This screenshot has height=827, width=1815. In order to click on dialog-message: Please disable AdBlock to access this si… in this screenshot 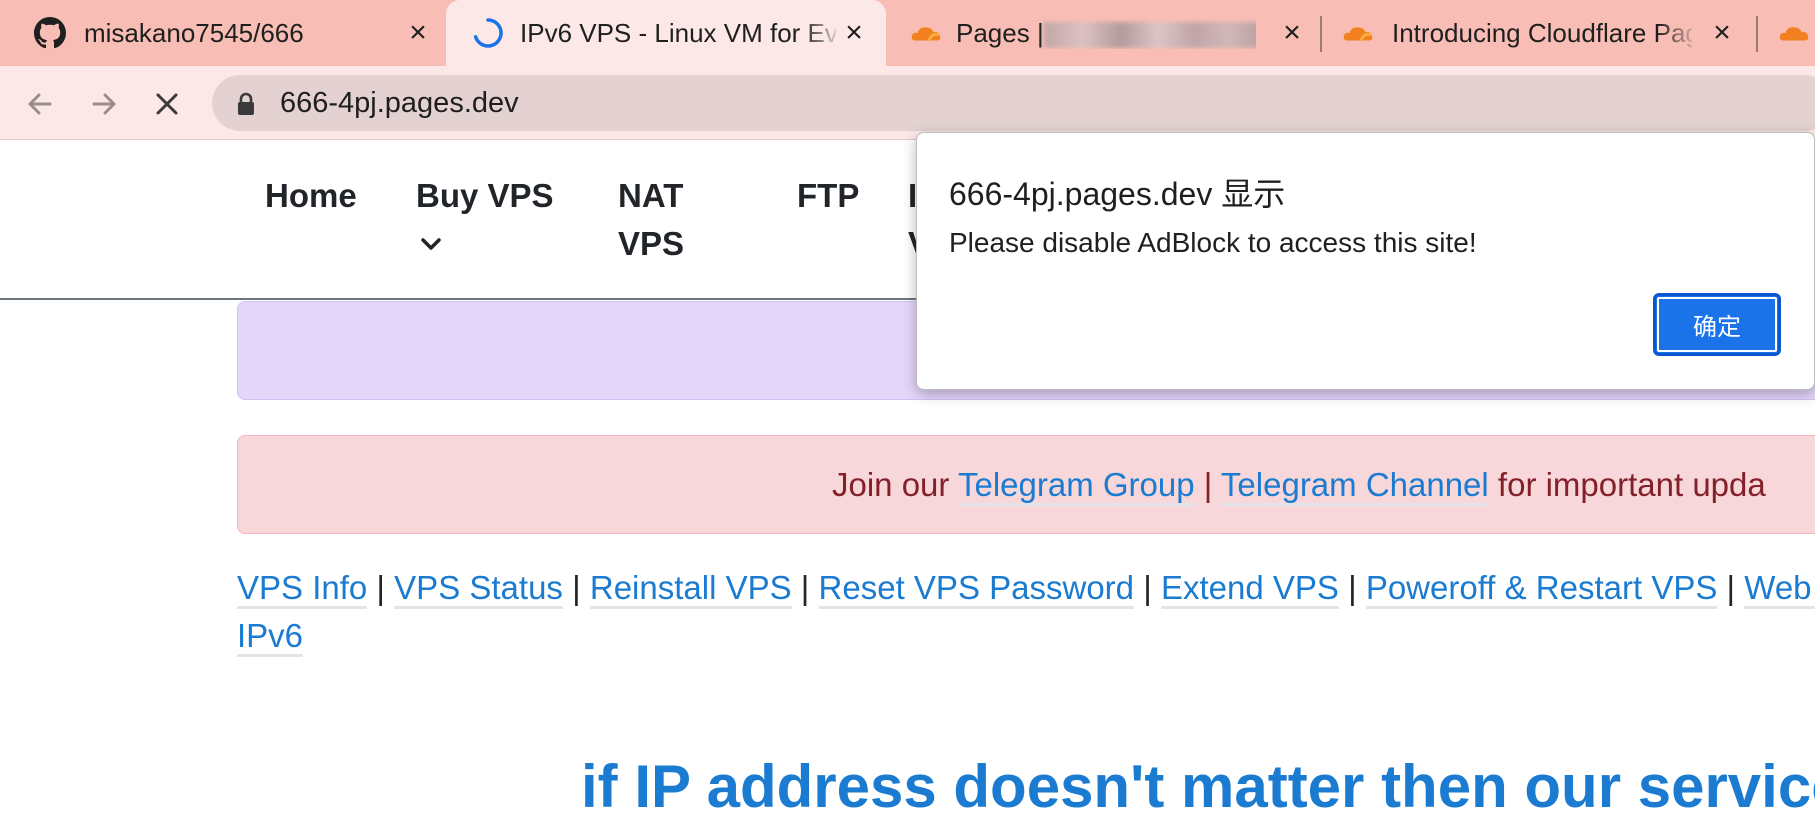, I will do `click(1213, 242)`.